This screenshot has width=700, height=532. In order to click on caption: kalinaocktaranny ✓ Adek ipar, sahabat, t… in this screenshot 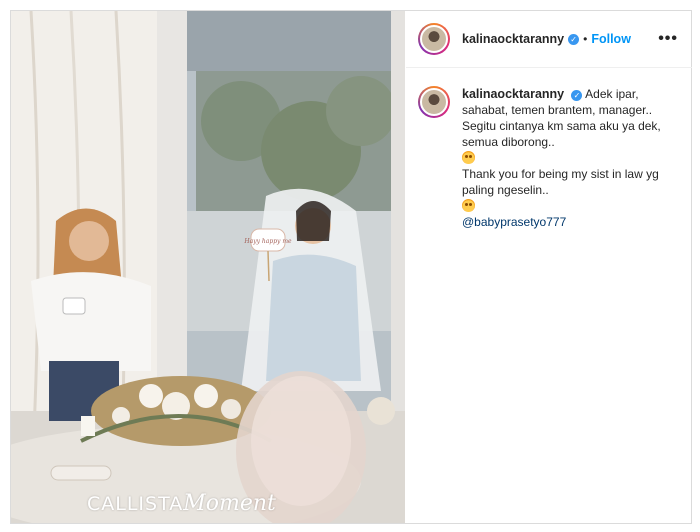, I will do `click(549, 149)`.